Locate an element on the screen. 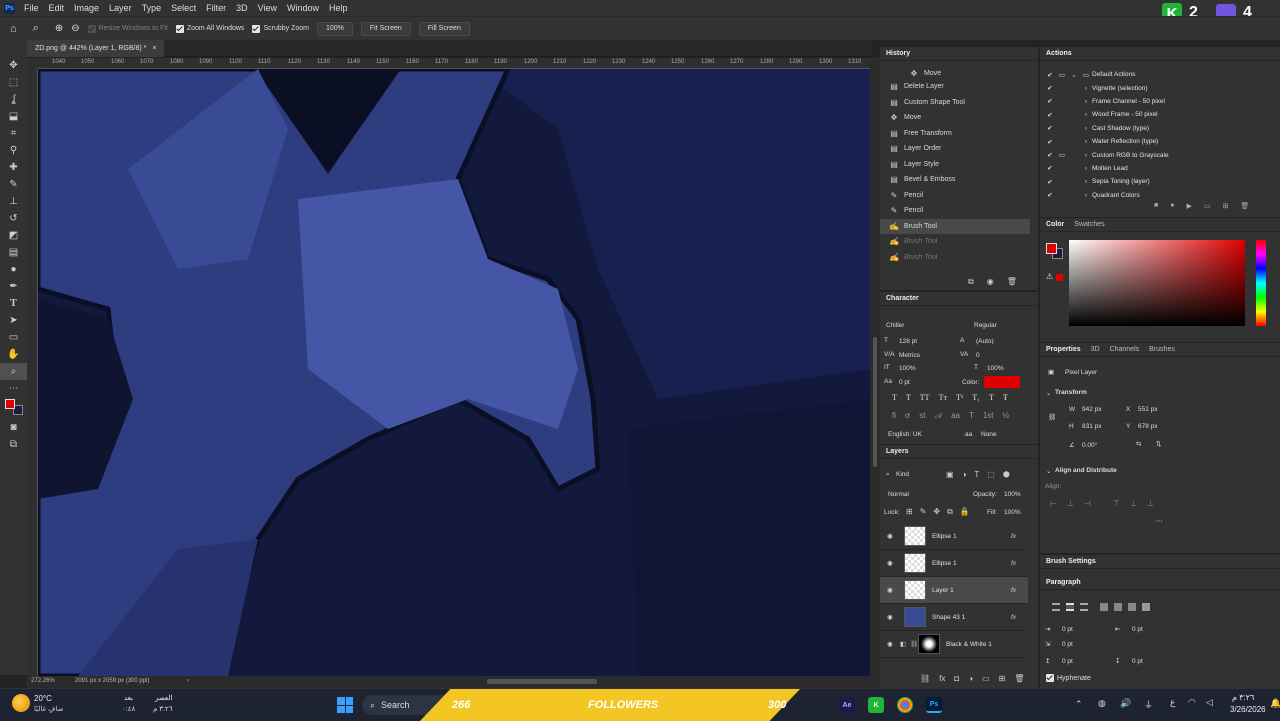 This screenshot has width=1280, height=721. menu-edit: Edit is located at coordinates (57, 8).